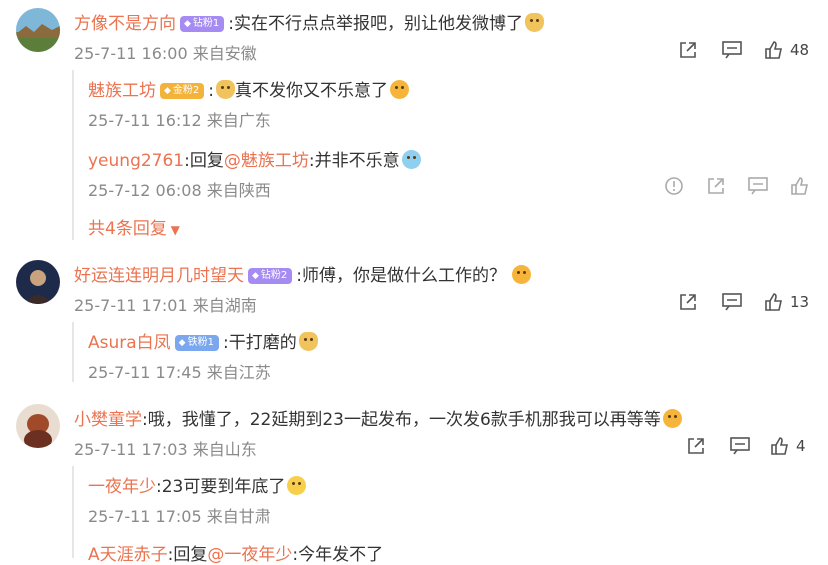  I want to click on username: 方像不是方向, so click(125, 24).